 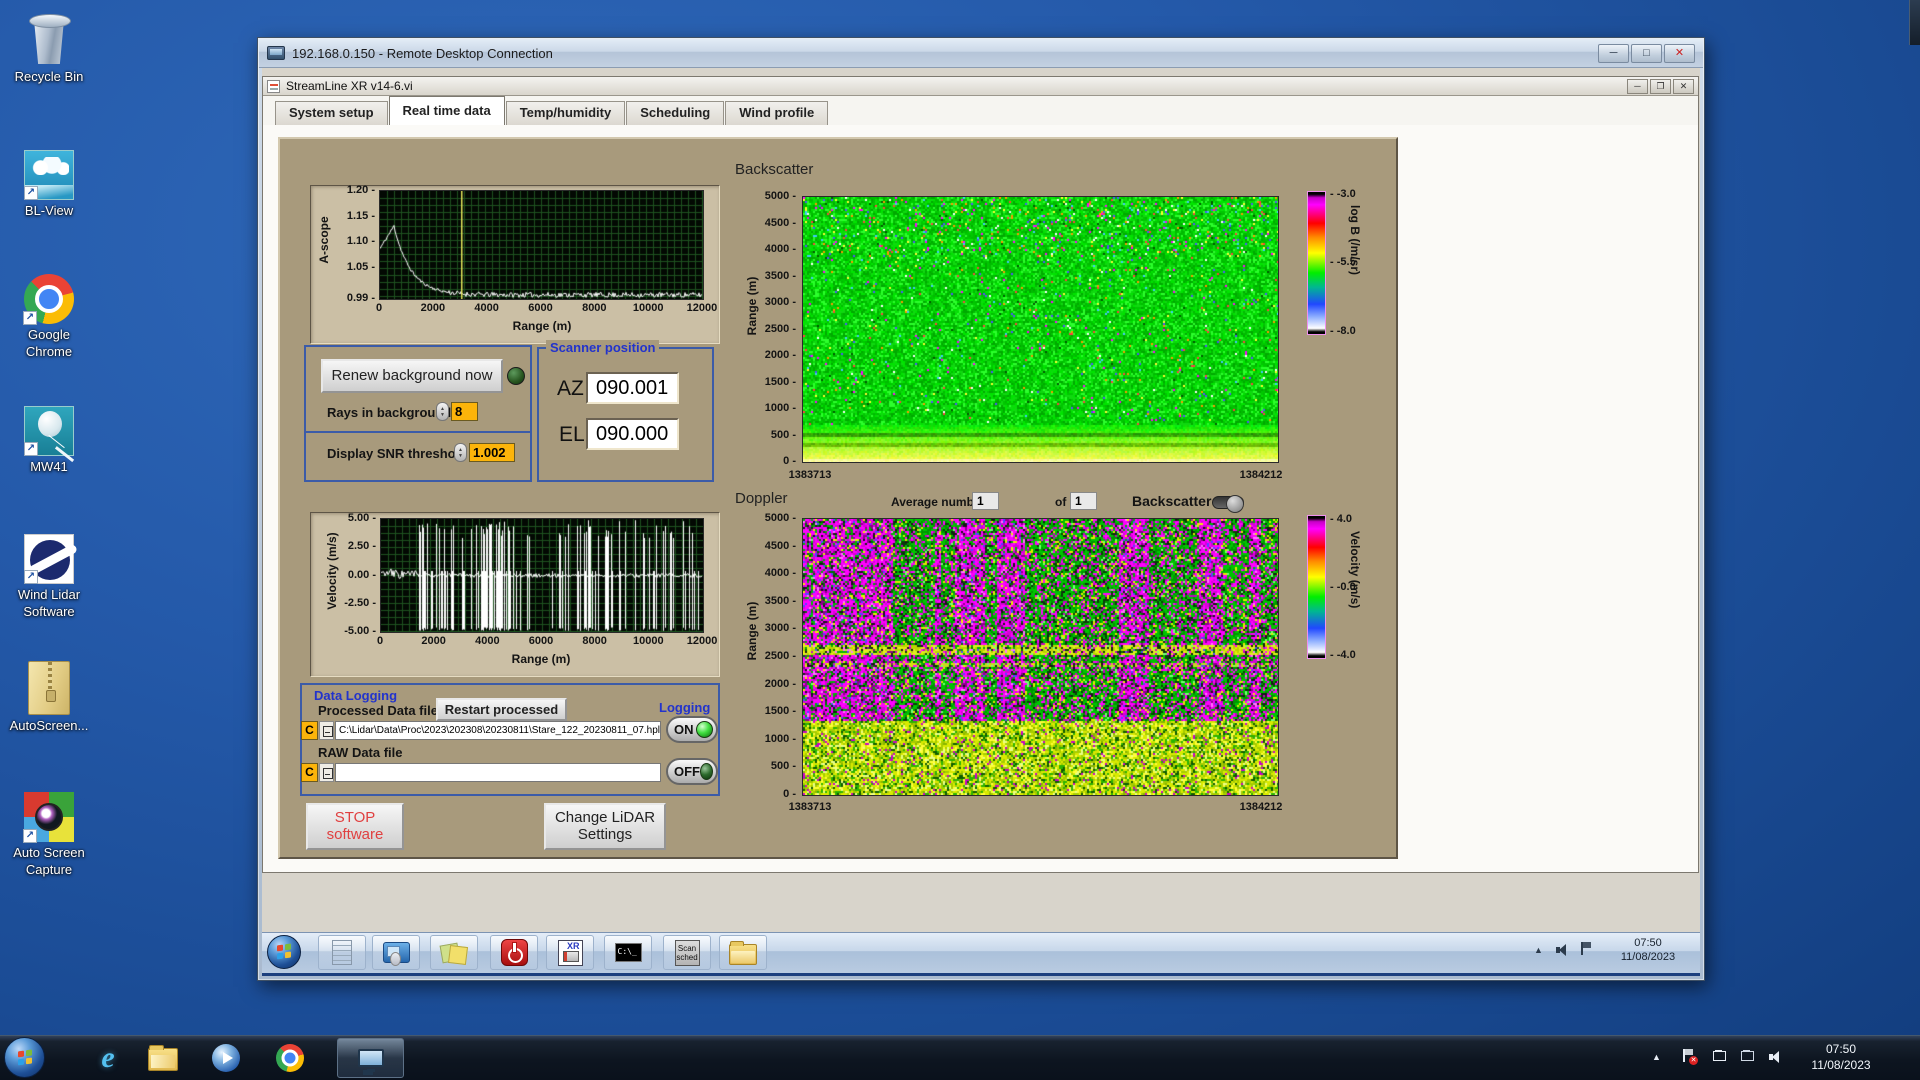 What do you see at coordinates (370, 1058) in the screenshot?
I see `taskbar-rdp-session-button` at bounding box center [370, 1058].